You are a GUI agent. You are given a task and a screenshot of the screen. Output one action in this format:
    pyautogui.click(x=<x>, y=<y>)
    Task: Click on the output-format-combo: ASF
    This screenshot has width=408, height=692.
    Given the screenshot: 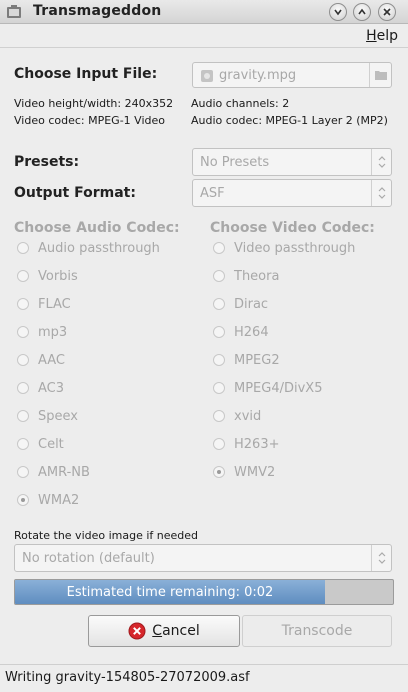 What is the action you would take?
    pyautogui.click(x=292, y=193)
    